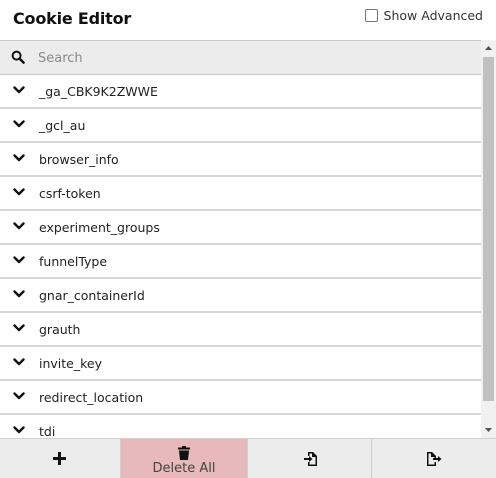 The width and height of the screenshot is (496, 478). I want to click on cookie-row: csrf-token, so click(240, 194).